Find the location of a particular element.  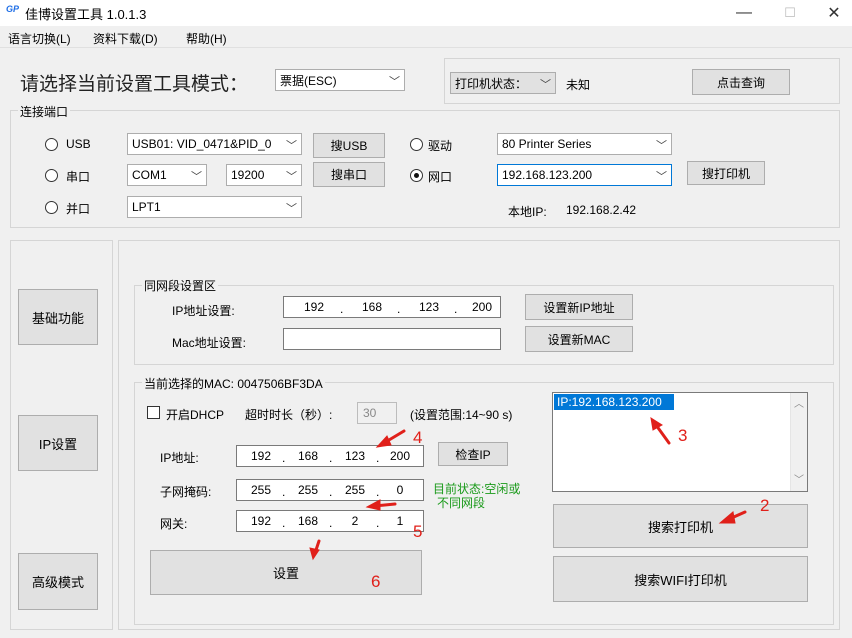

annotation-3: 3 is located at coordinates (683, 435).